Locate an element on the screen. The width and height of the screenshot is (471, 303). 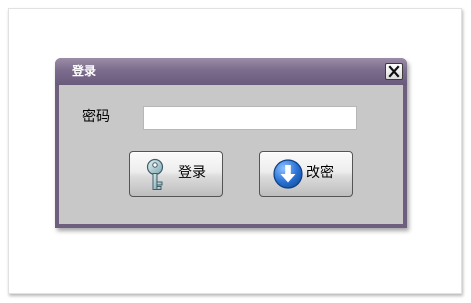
down-arrow-circle-icon is located at coordinates (288, 174).